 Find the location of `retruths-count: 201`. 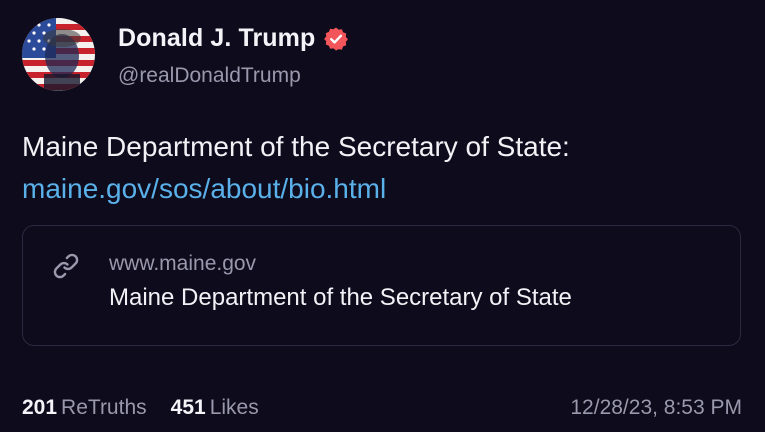

retruths-count: 201 is located at coordinates (40, 407).